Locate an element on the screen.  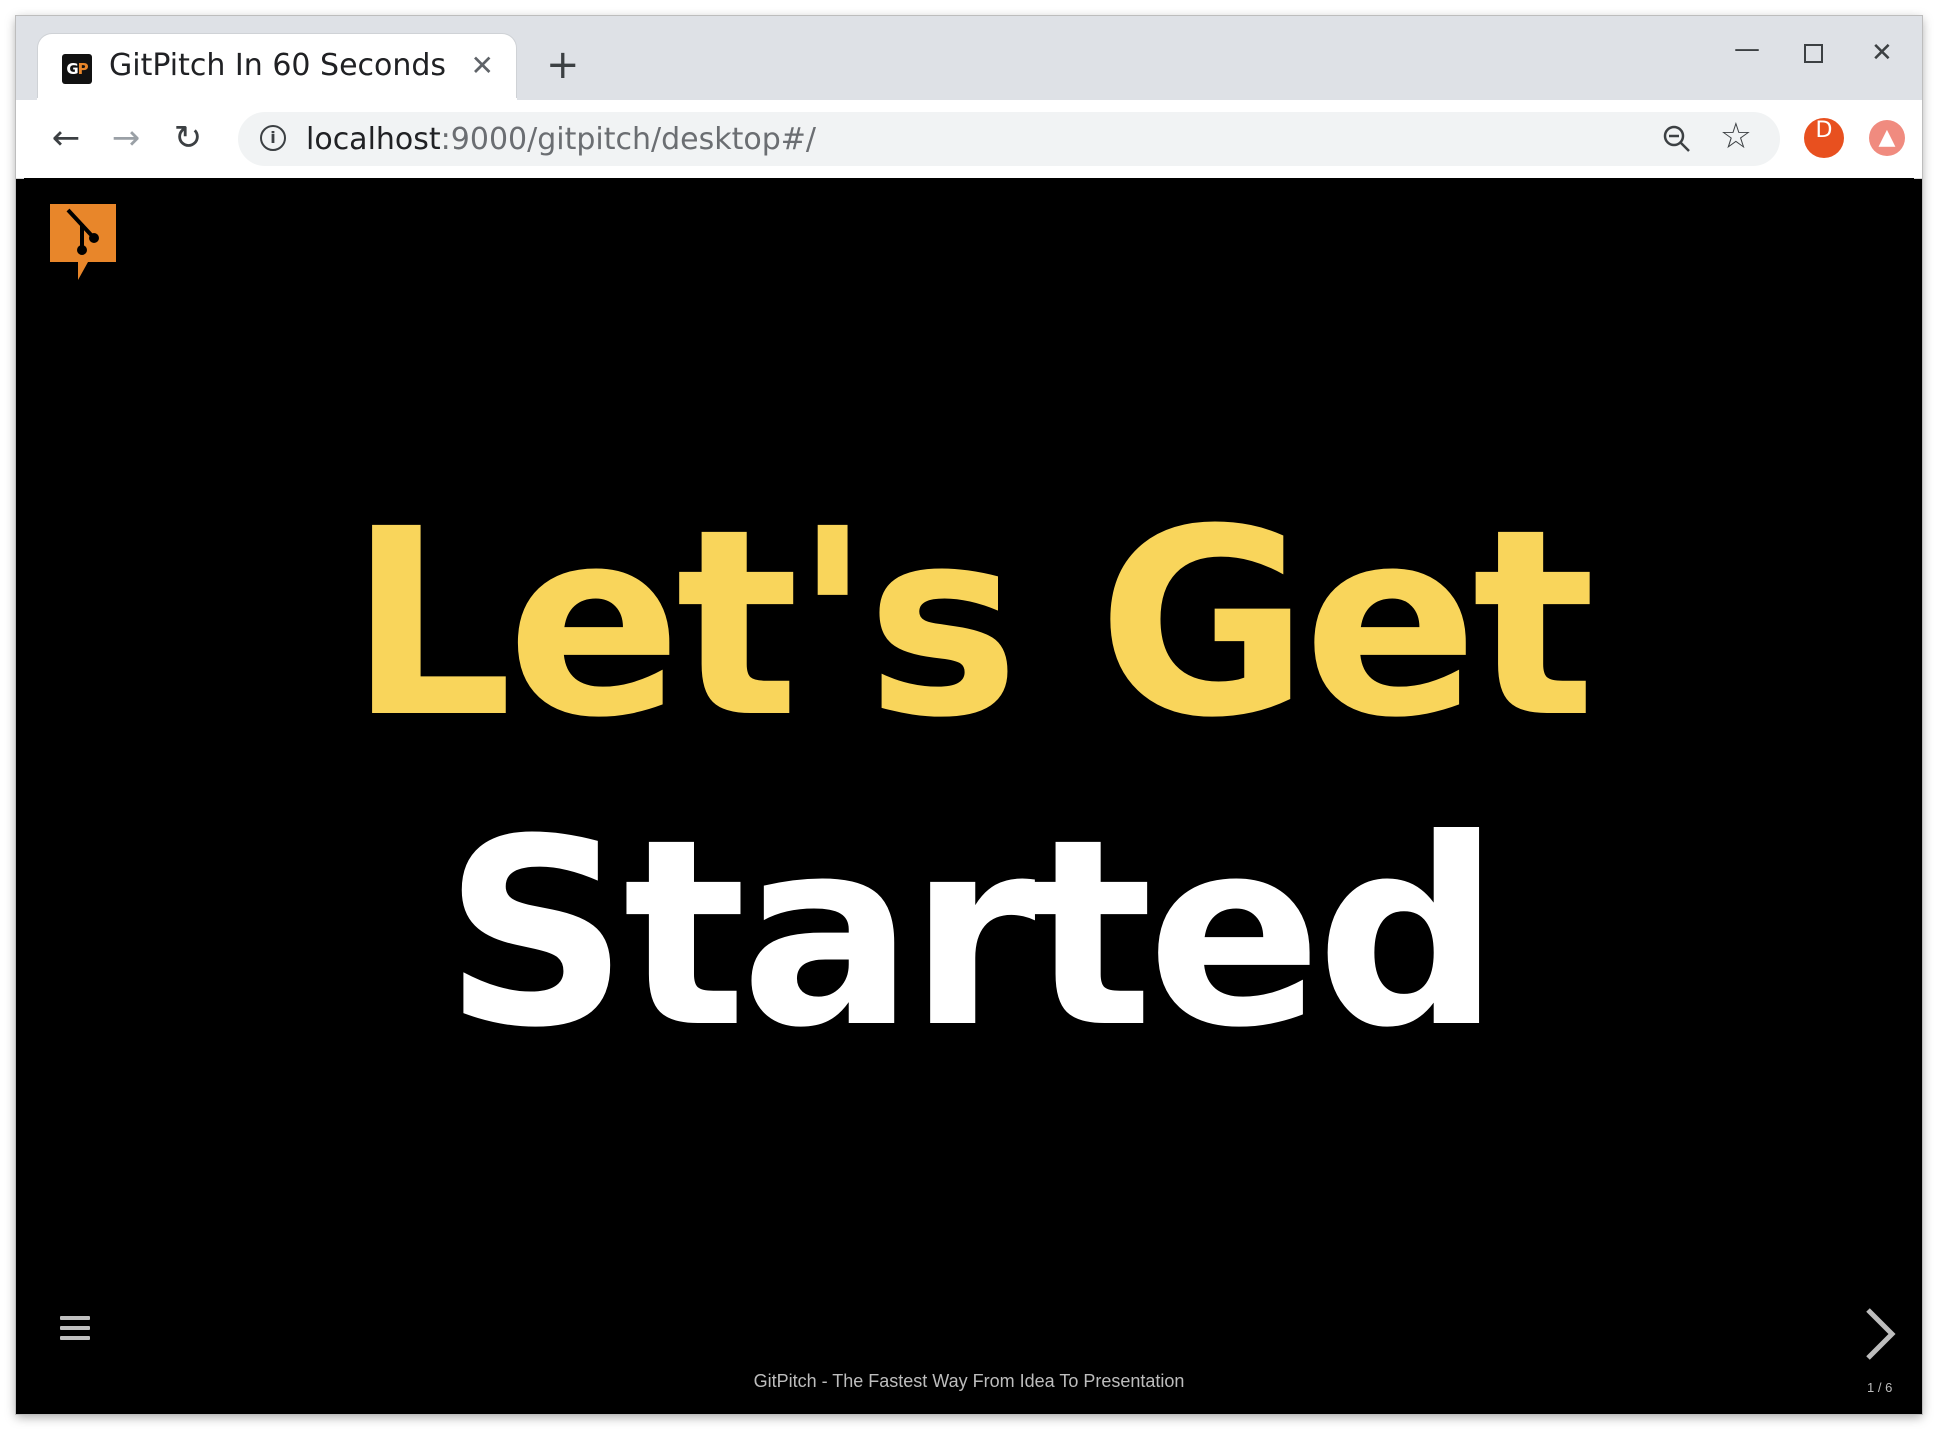
new-tab-button: + is located at coordinates (563, 65).